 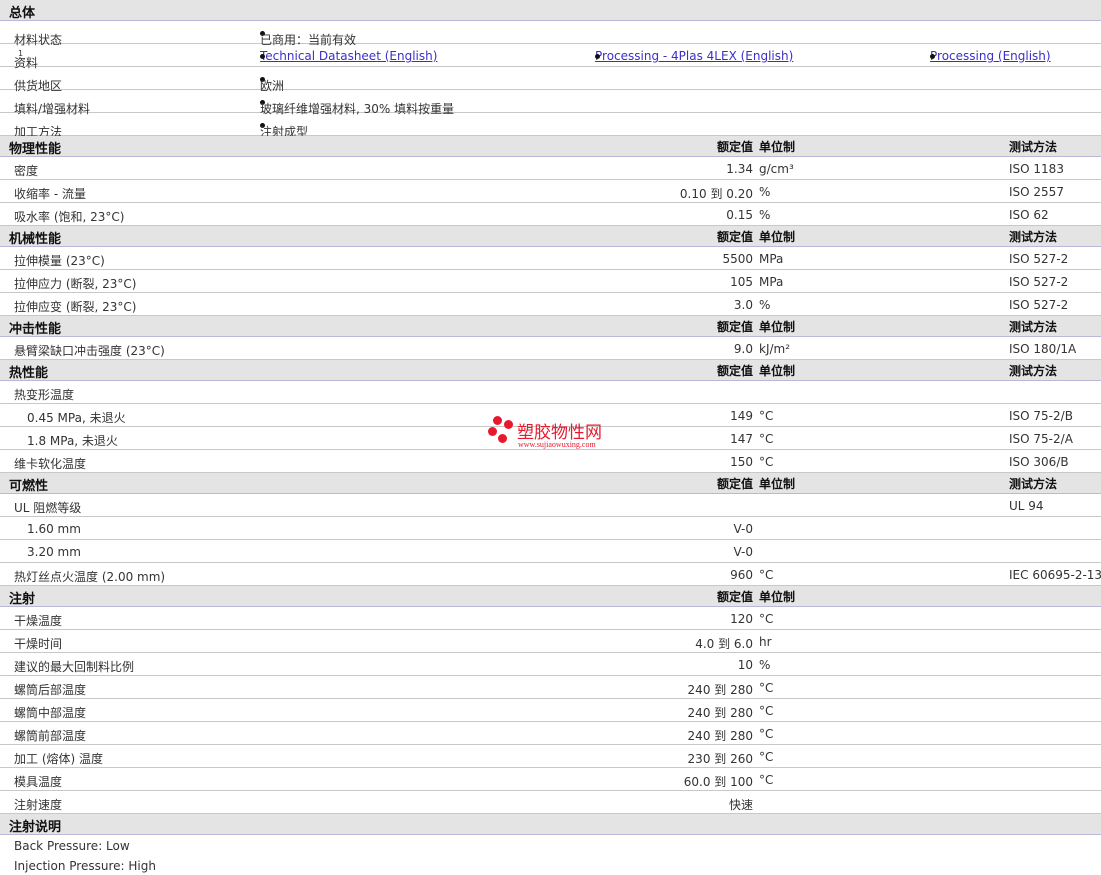 I want to click on general-item: Technical Datasheet (English), so click(x=348, y=56).